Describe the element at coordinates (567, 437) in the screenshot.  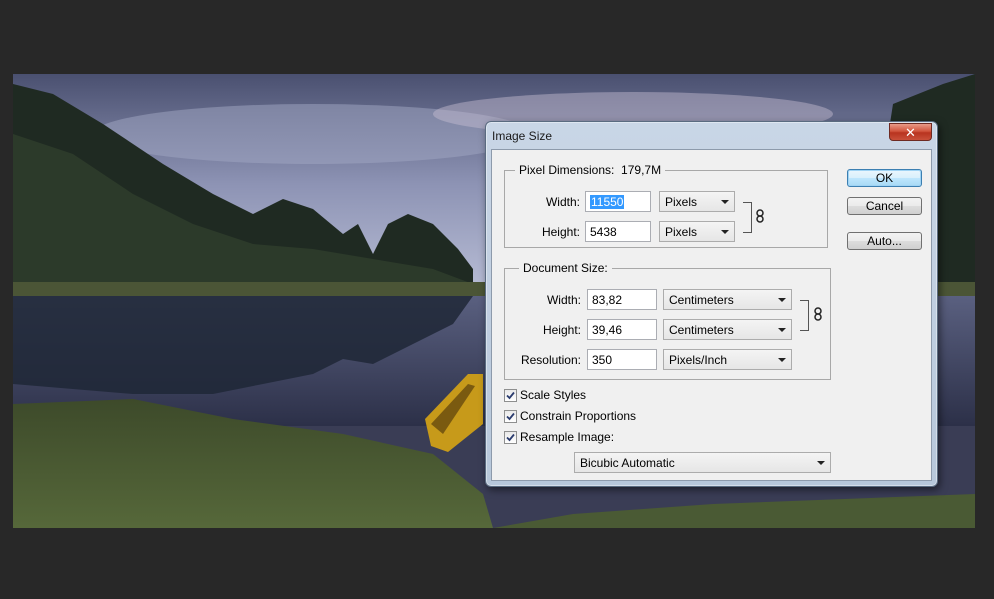
I see `resample-image-label: Resample Image:` at that location.